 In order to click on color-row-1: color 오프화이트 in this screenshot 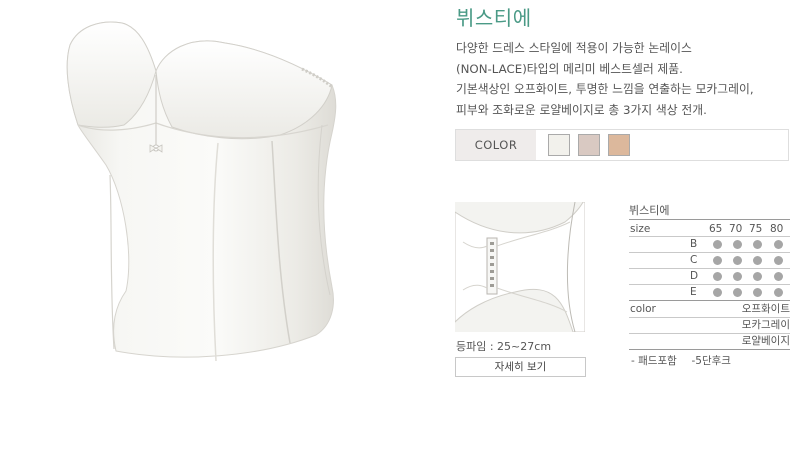, I will do `click(709, 309)`.